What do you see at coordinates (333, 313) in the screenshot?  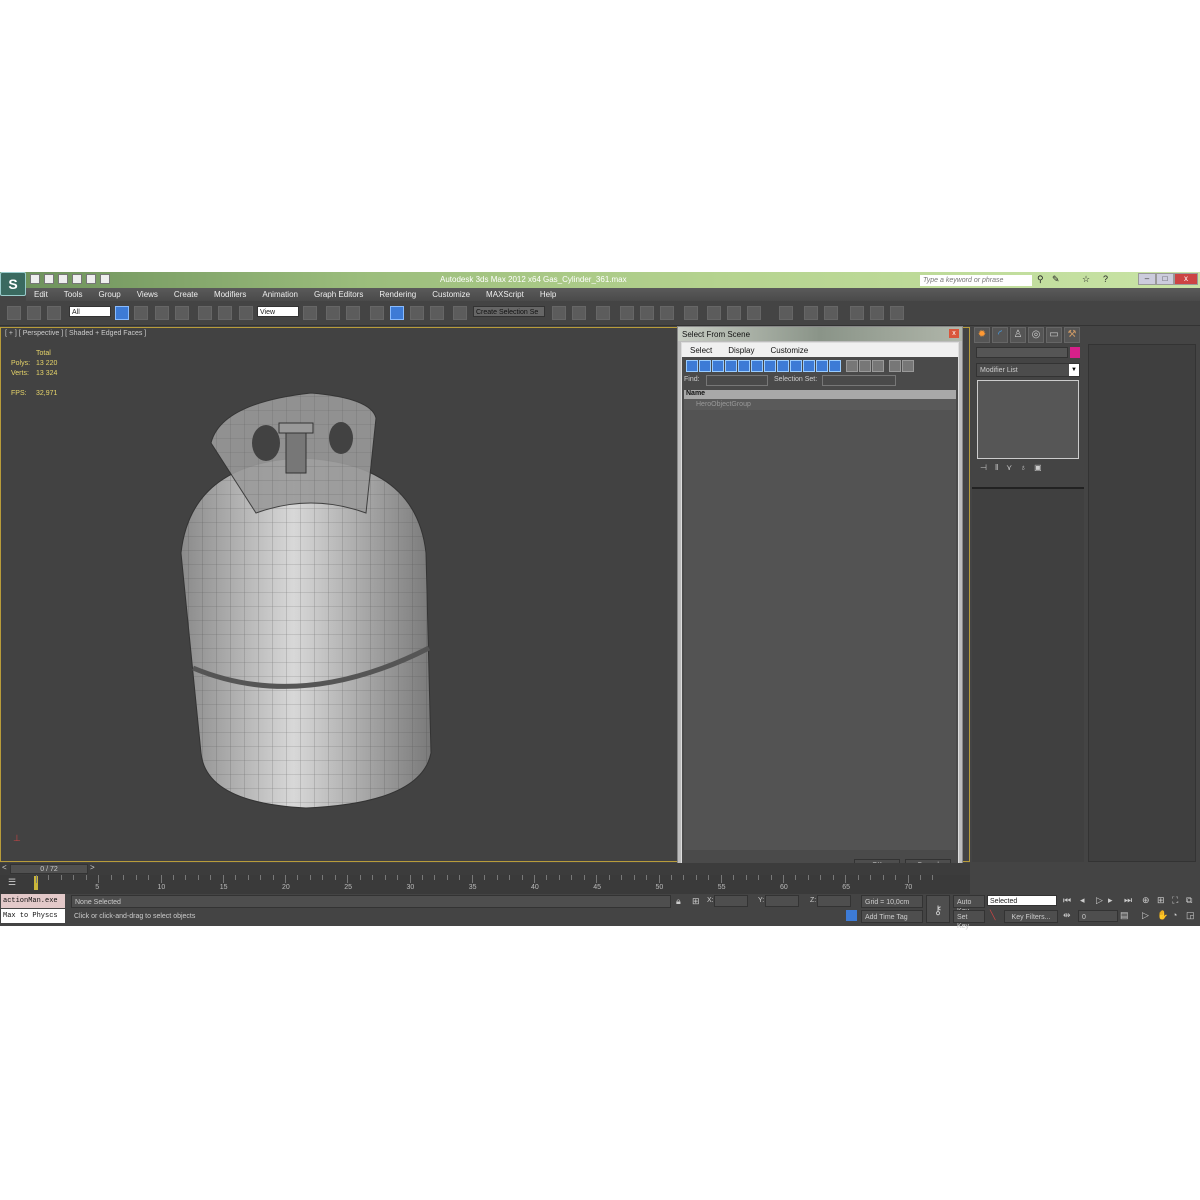 I see `select-manipulate-icon` at bounding box center [333, 313].